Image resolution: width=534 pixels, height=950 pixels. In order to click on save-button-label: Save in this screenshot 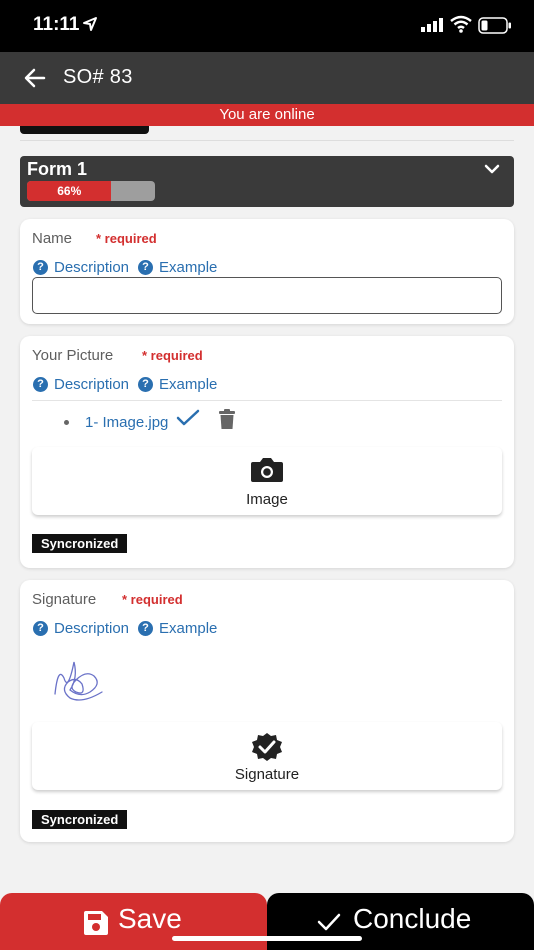, I will do `click(150, 918)`.